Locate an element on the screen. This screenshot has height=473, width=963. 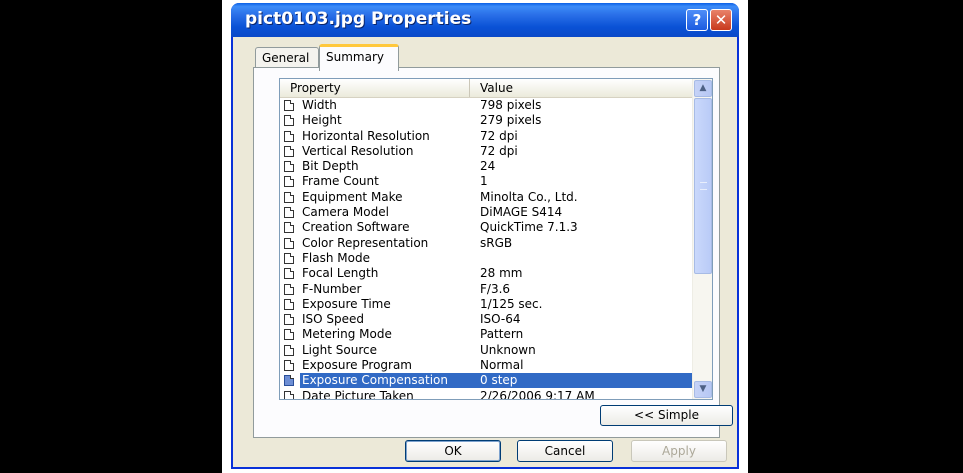
property-value: 798 pixels is located at coordinates (511, 105).